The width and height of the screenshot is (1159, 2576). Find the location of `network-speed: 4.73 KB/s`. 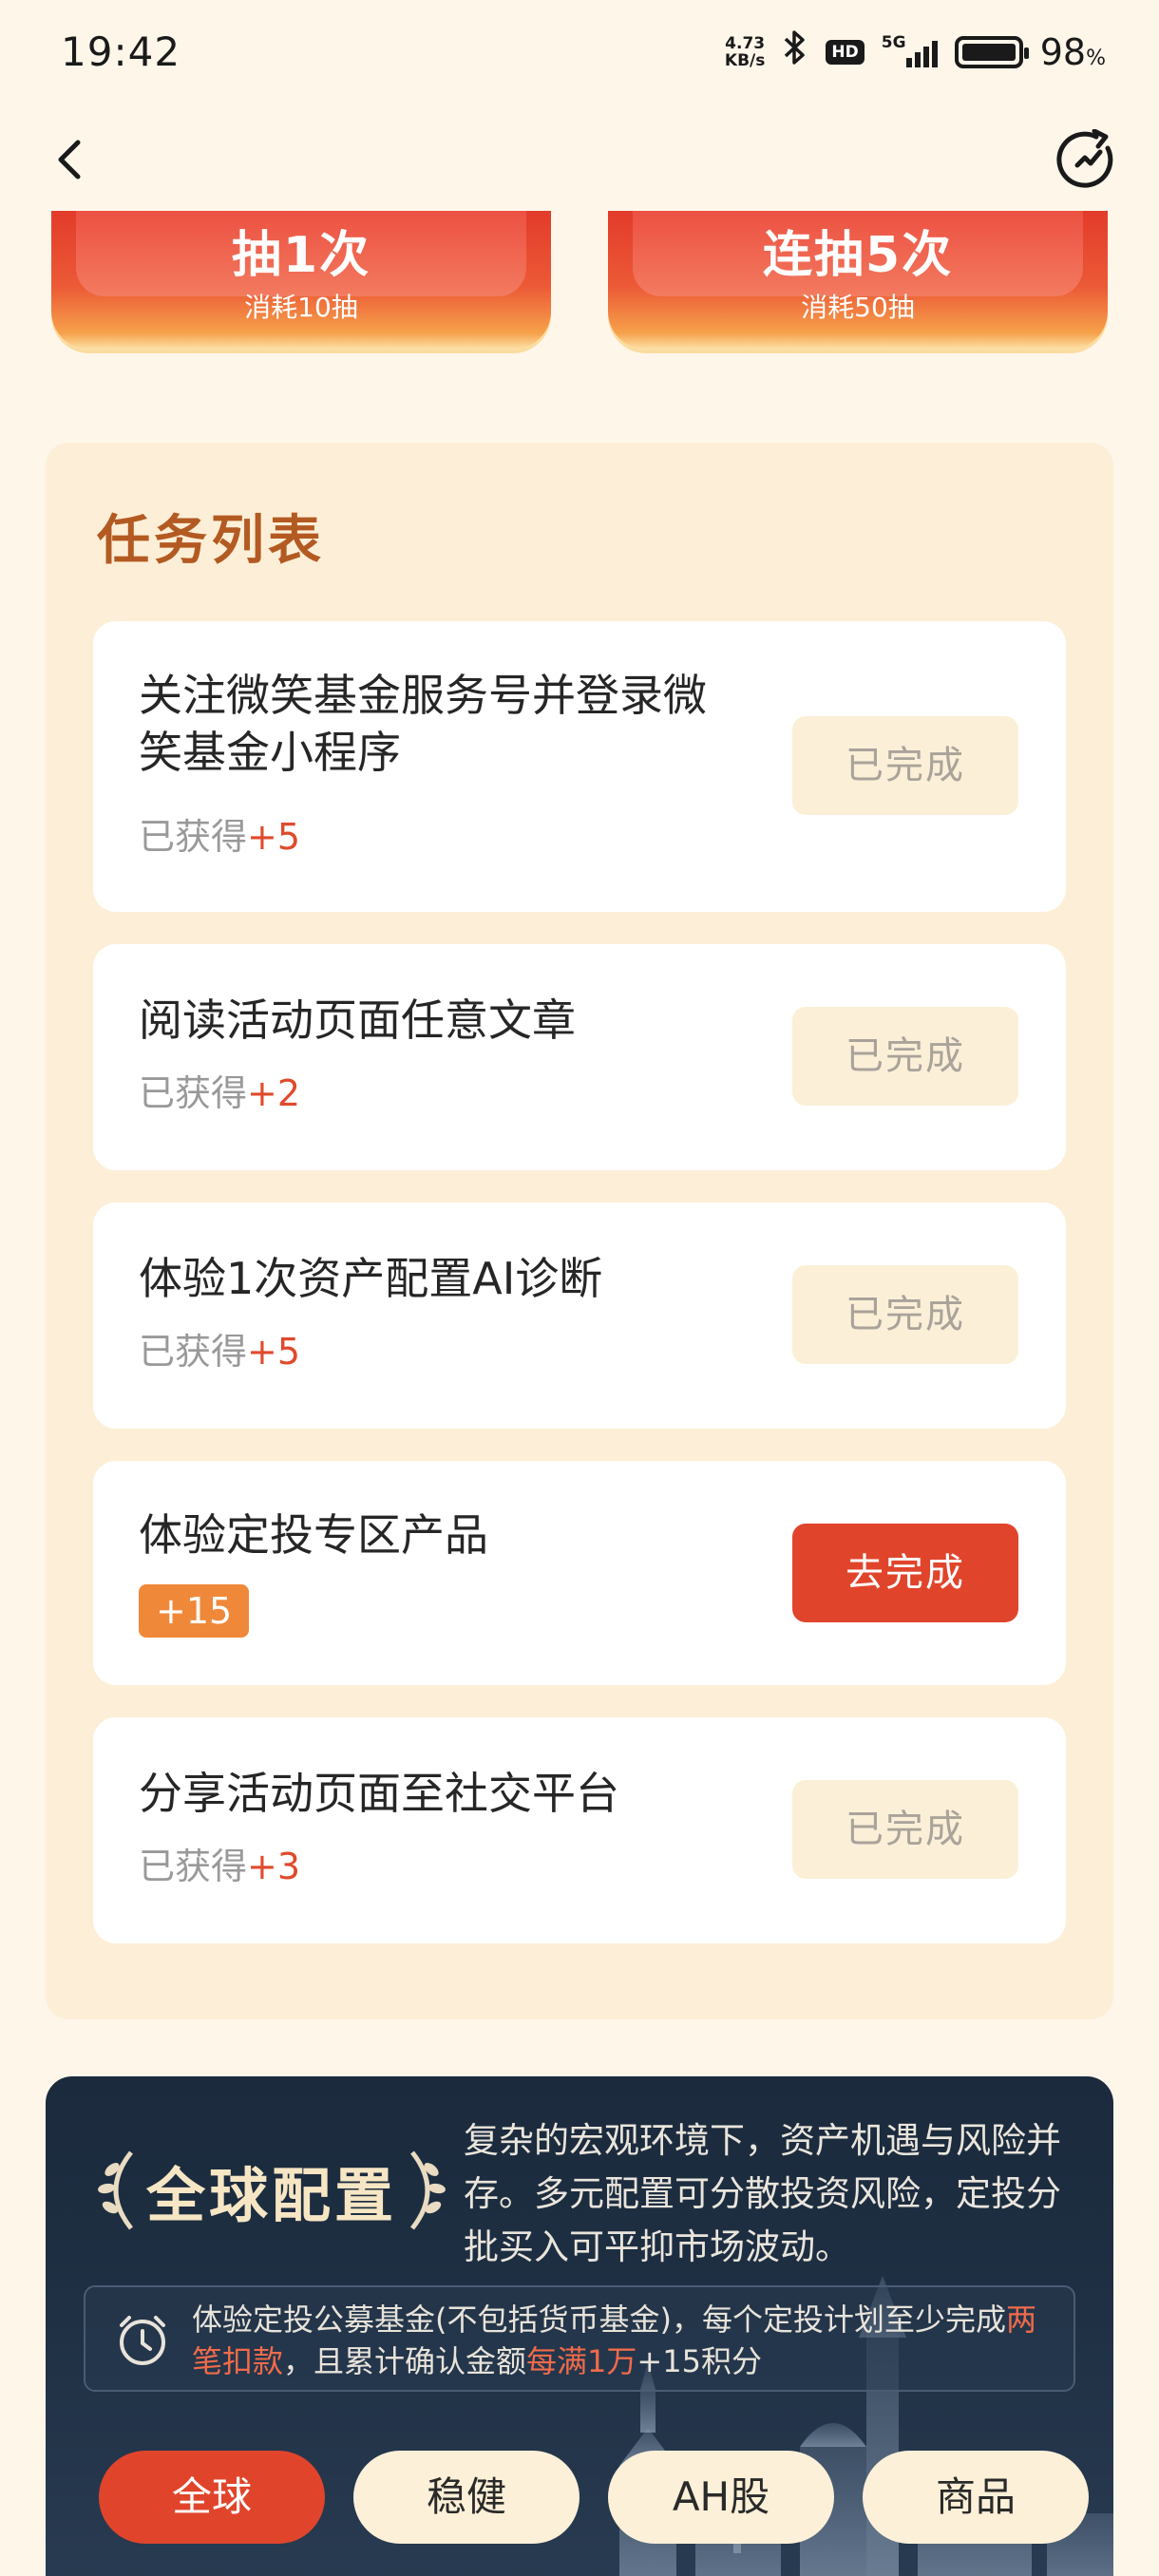

network-speed: 4.73 KB/s is located at coordinates (745, 52).